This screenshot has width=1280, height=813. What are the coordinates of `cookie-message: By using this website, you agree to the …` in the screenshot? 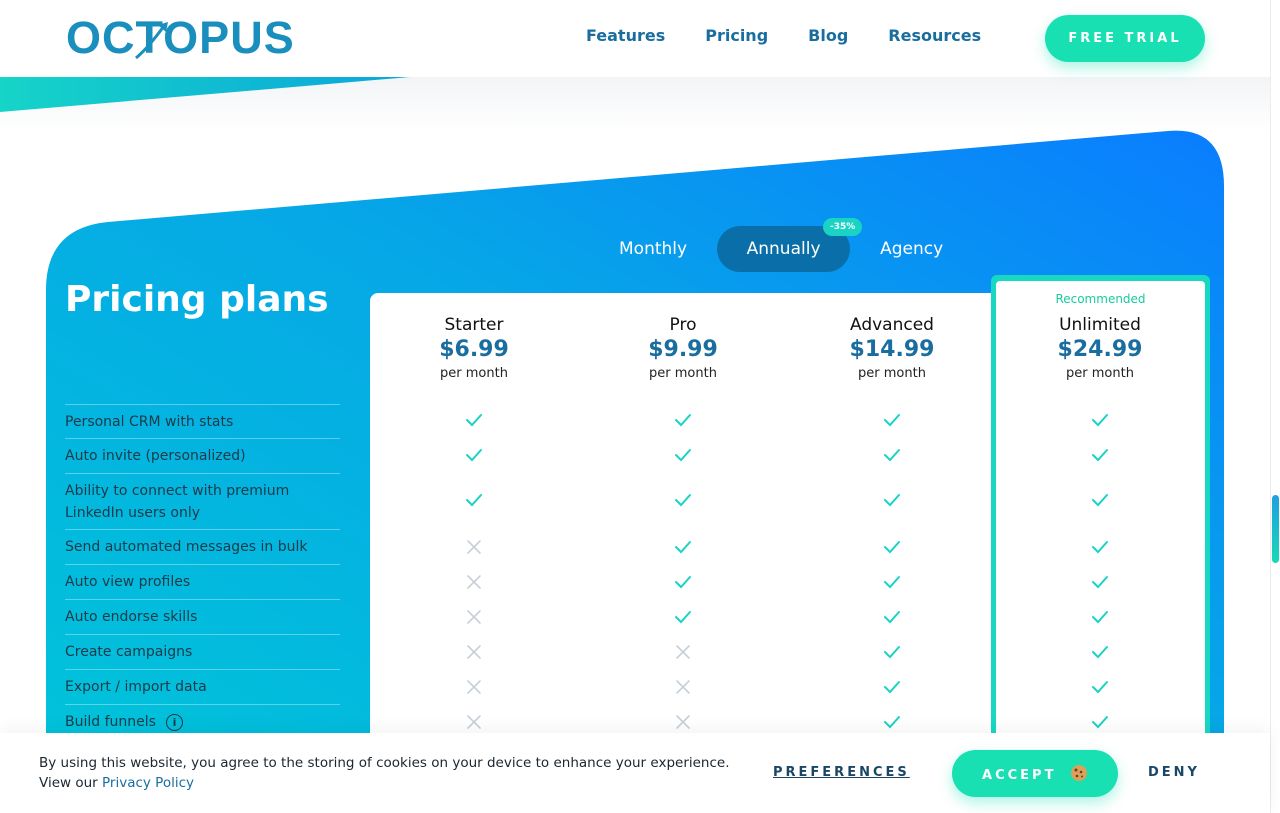 It's located at (384, 773).